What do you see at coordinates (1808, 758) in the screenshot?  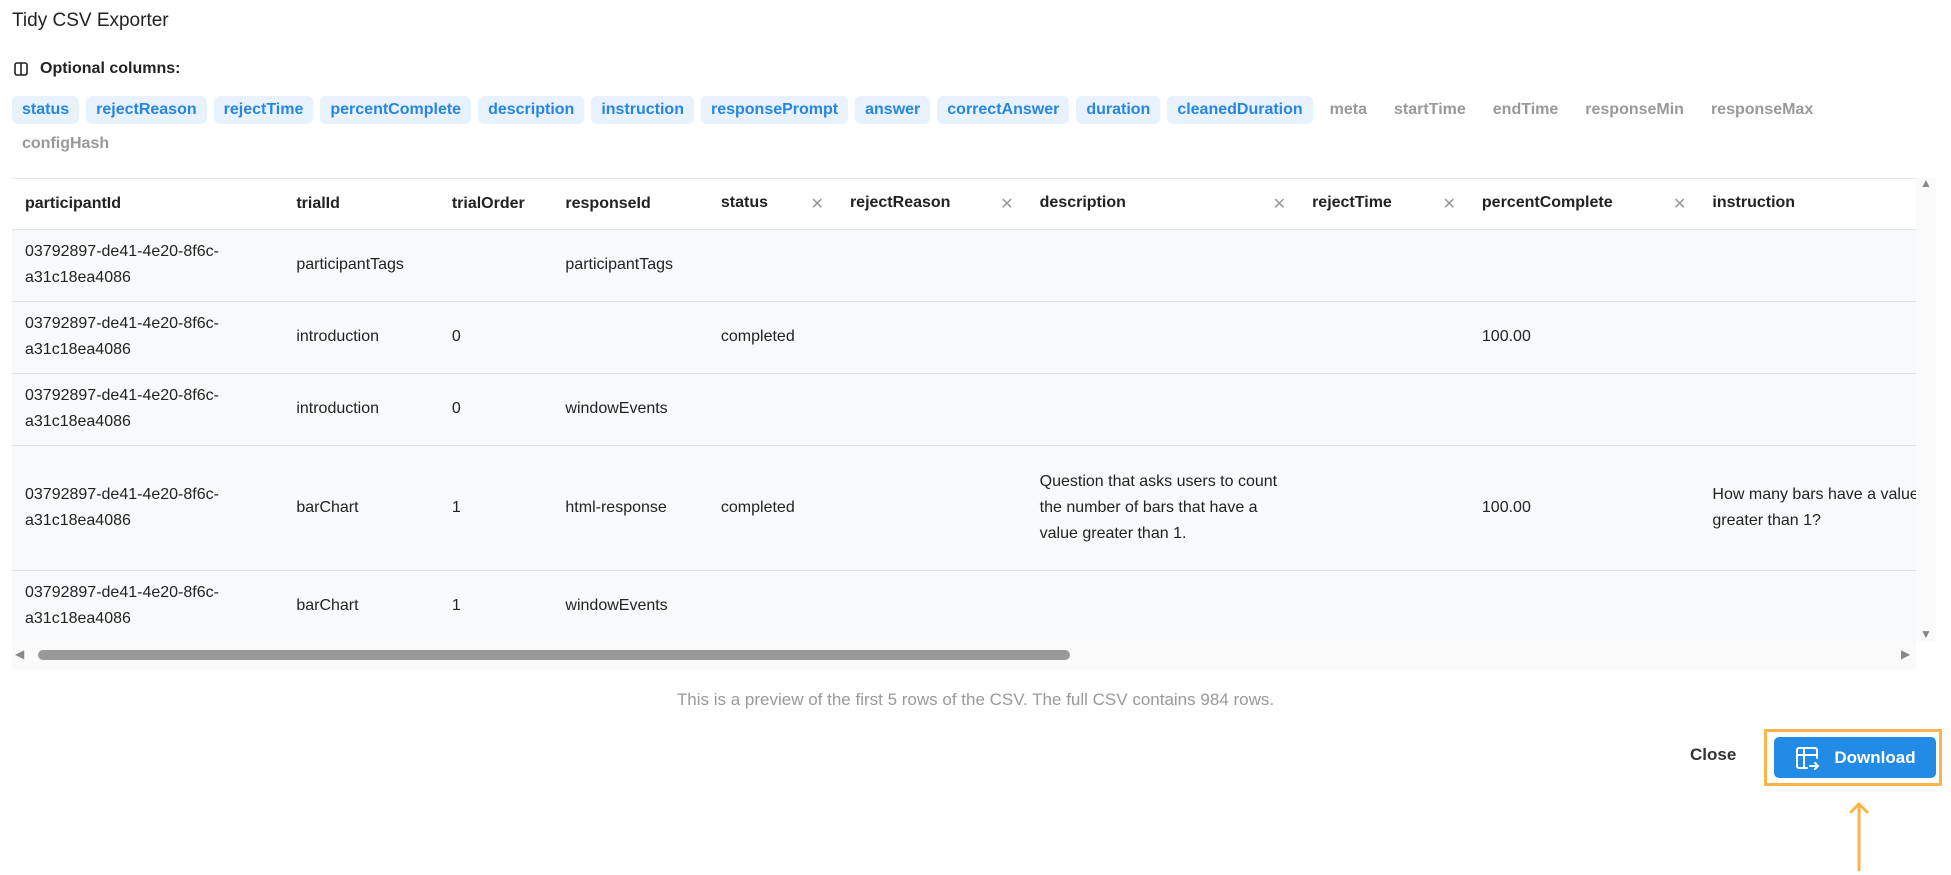 I see `table-export-icon` at bounding box center [1808, 758].